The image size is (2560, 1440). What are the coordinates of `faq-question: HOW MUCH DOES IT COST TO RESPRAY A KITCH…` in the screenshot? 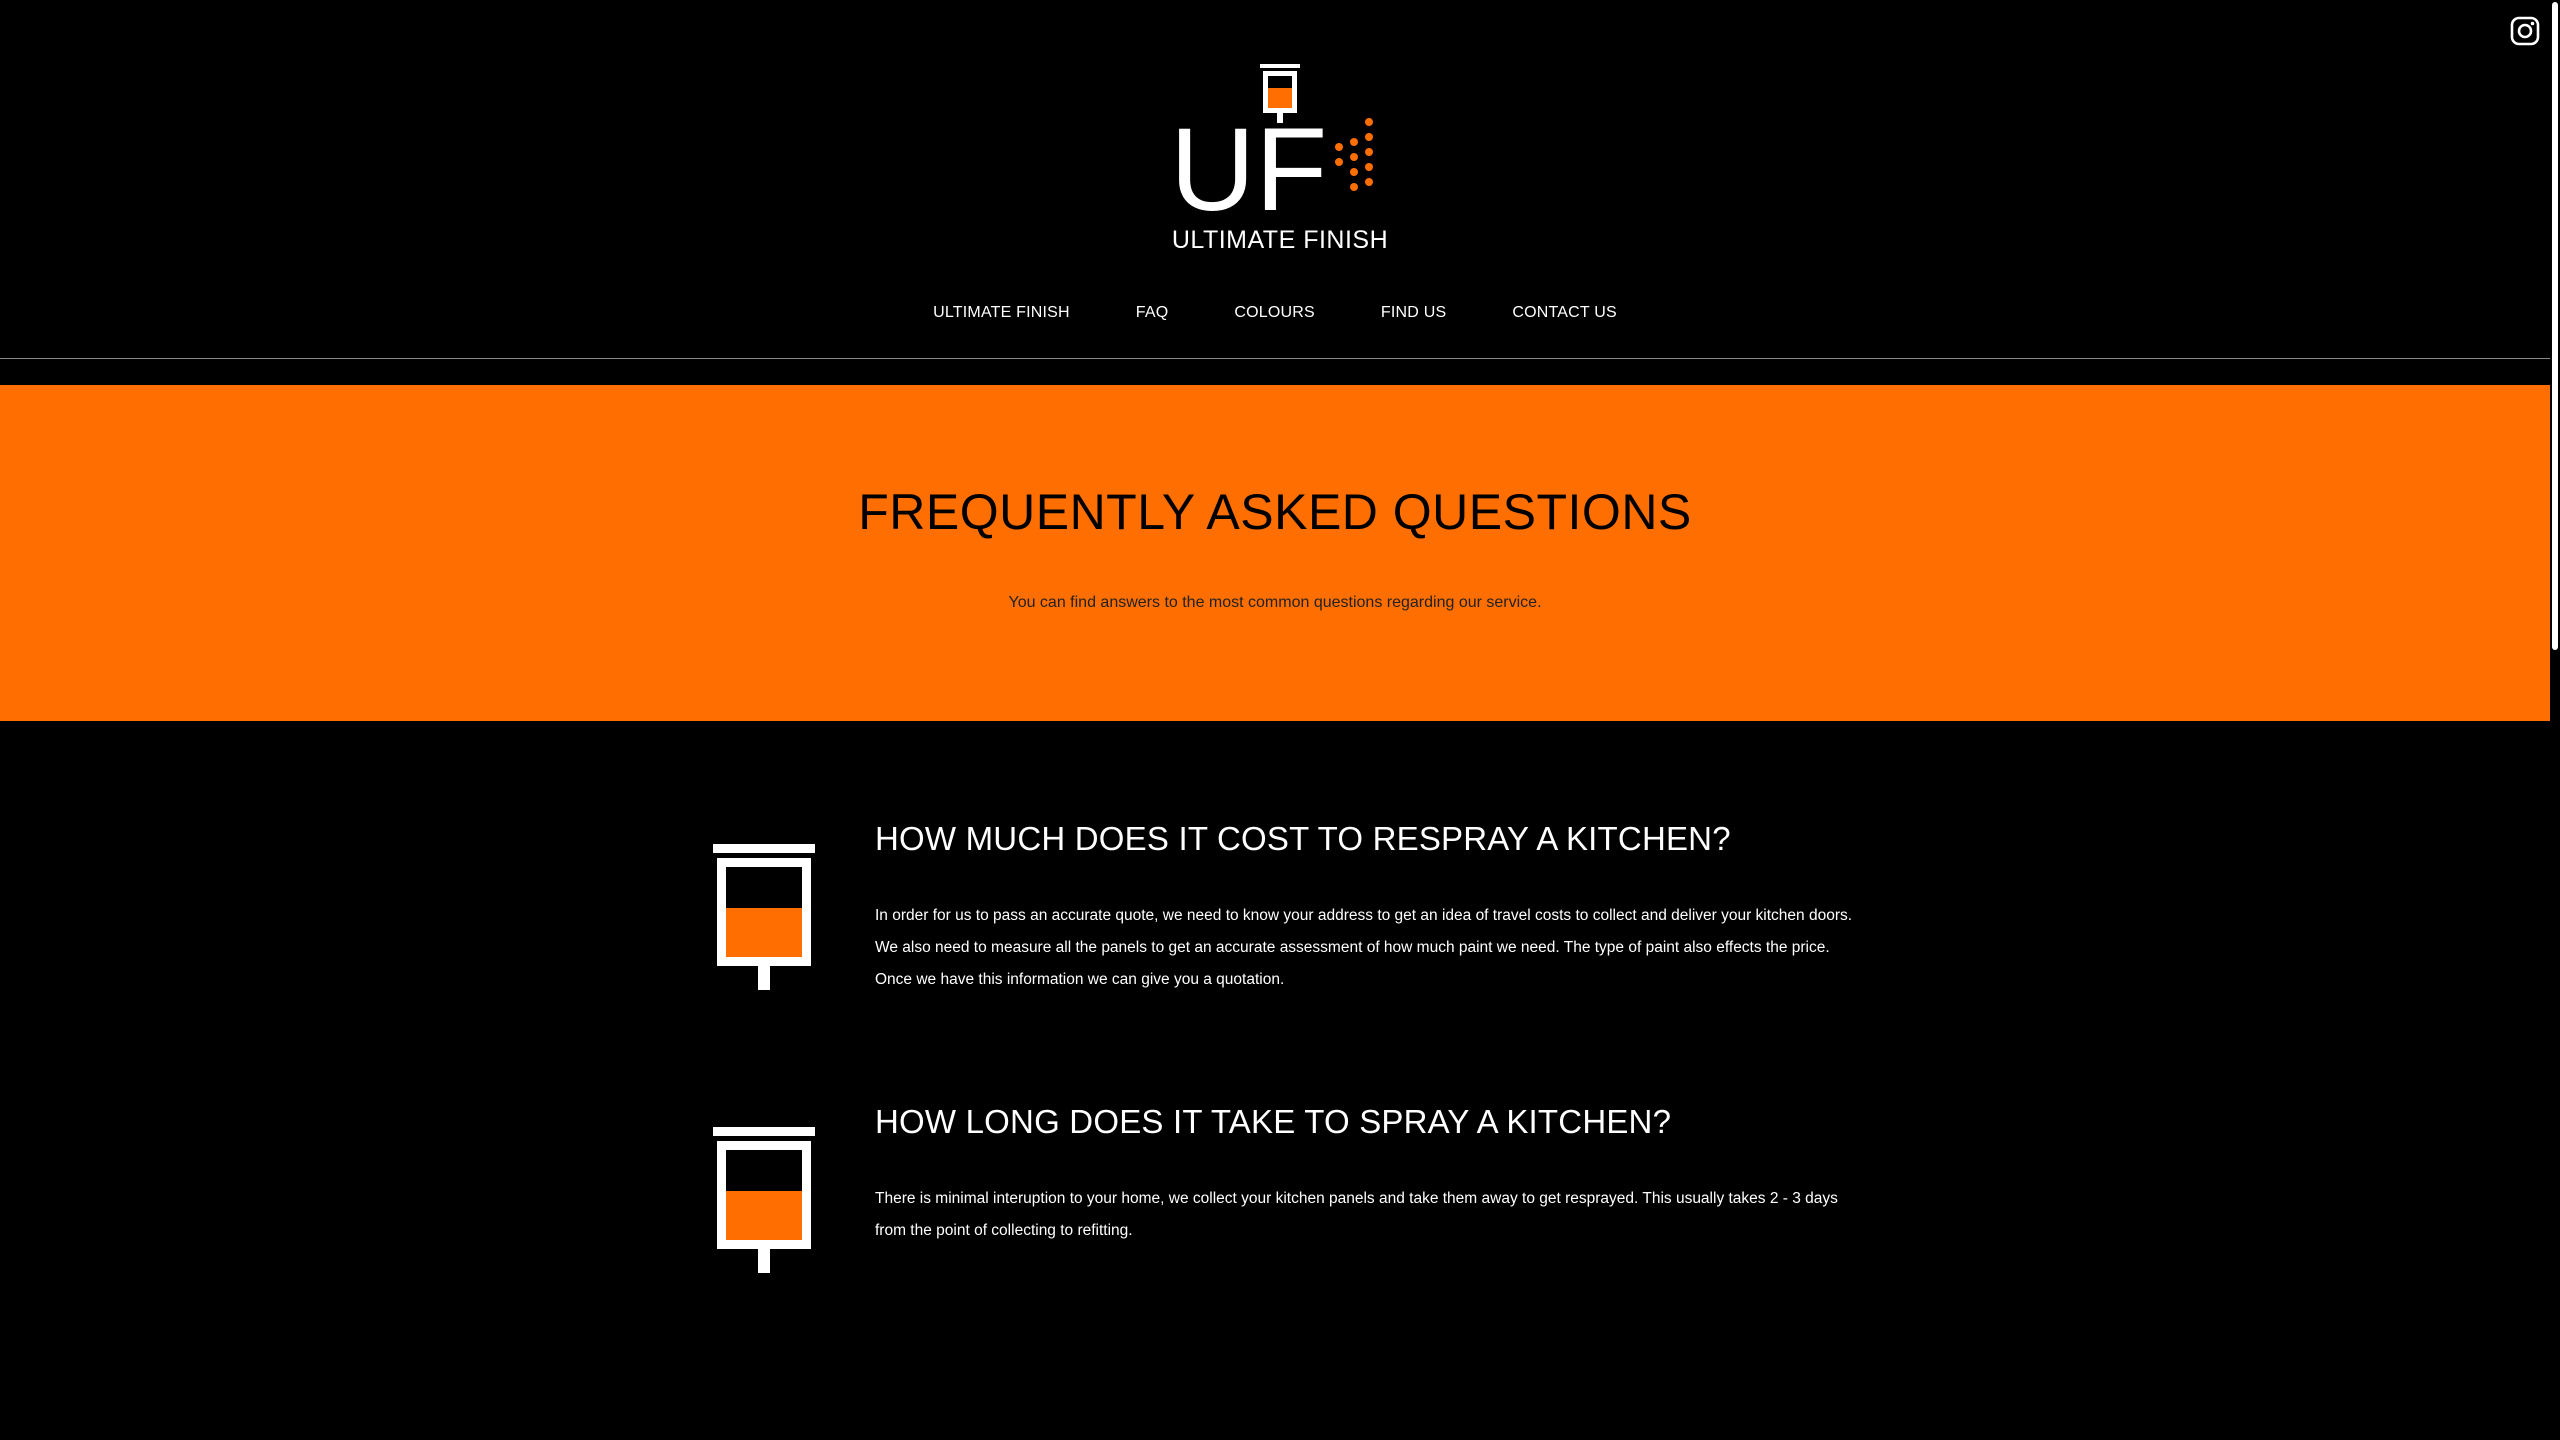 It's located at (1303, 838).